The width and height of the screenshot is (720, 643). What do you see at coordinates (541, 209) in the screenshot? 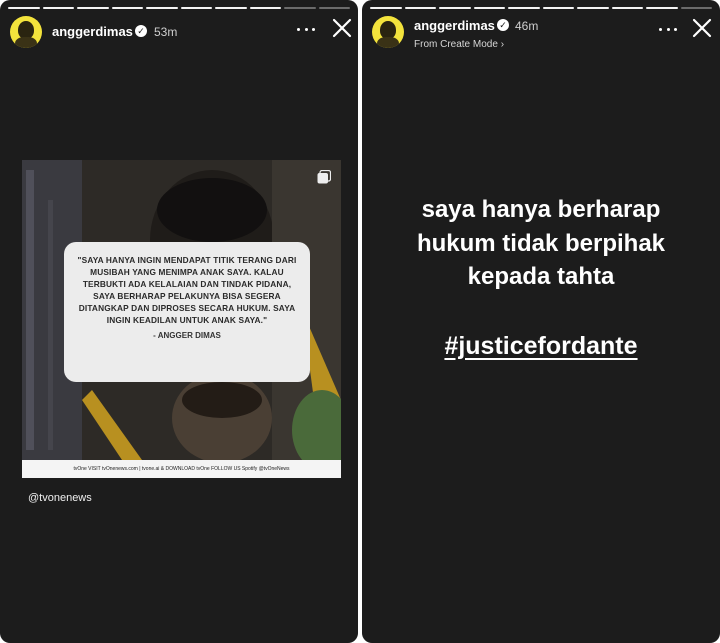
I see `story-text-line: saya hanya berharap` at bounding box center [541, 209].